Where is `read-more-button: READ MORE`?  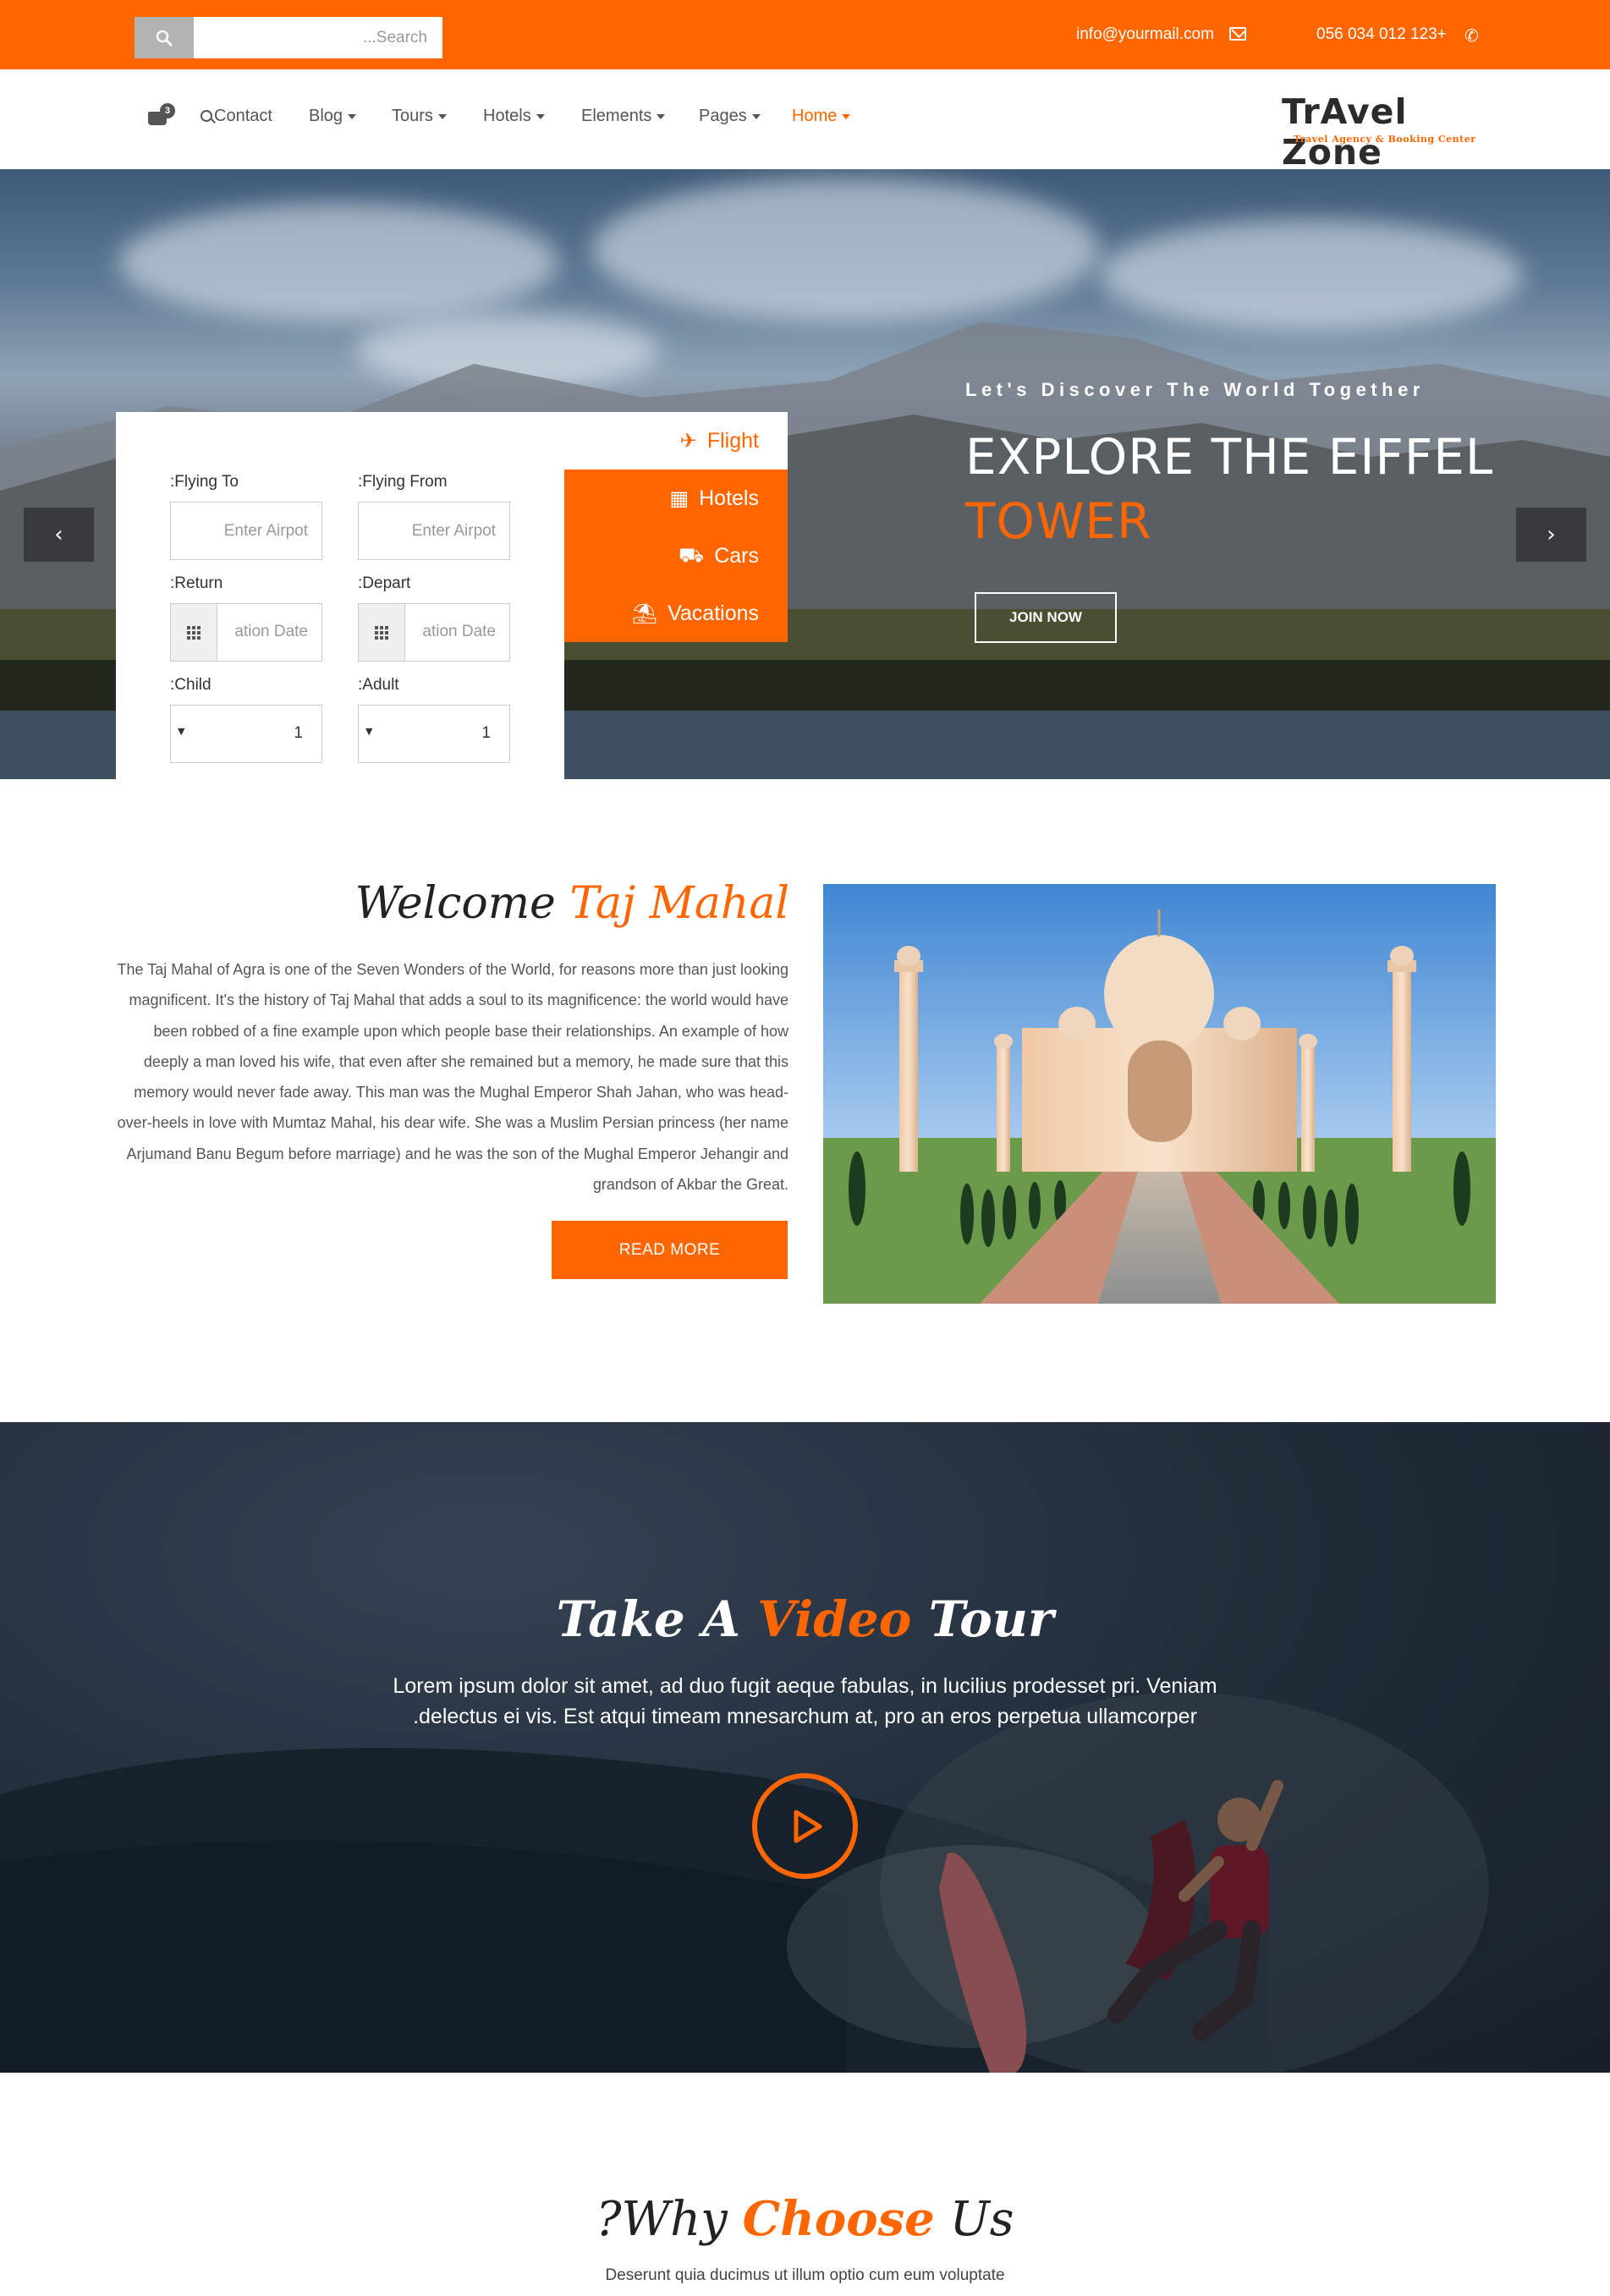 read-more-button: READ MORE is located at coordinates (670, 1250).